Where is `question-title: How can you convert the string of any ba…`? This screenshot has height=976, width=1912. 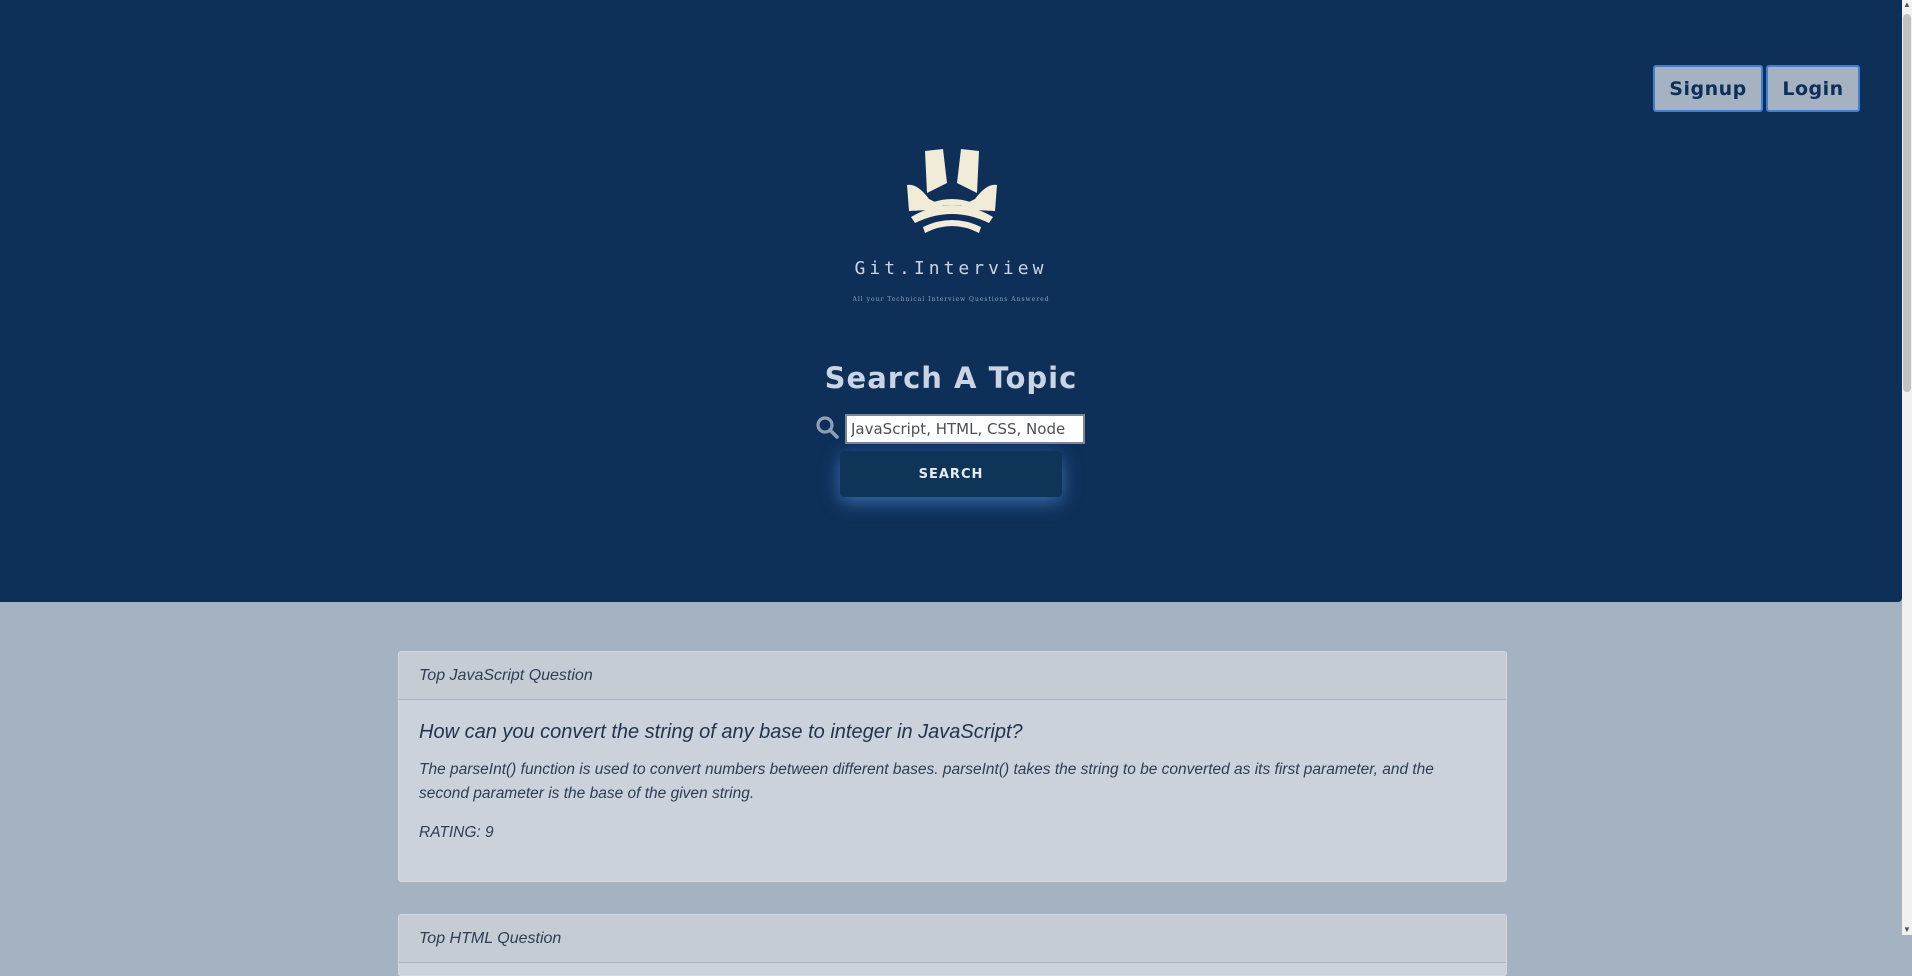 question-title: How can you convert the string of any ba… is located at coordinates (721, 732).